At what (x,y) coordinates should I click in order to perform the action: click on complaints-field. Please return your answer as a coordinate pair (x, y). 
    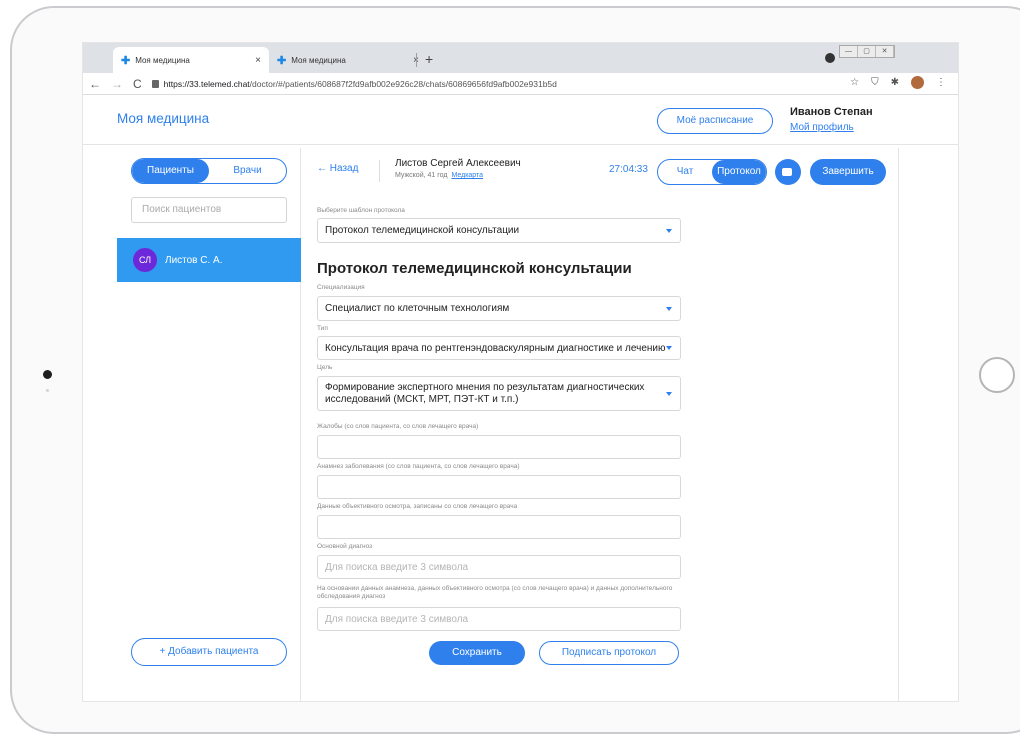
    Looking at the image, I should click on (499, 447).